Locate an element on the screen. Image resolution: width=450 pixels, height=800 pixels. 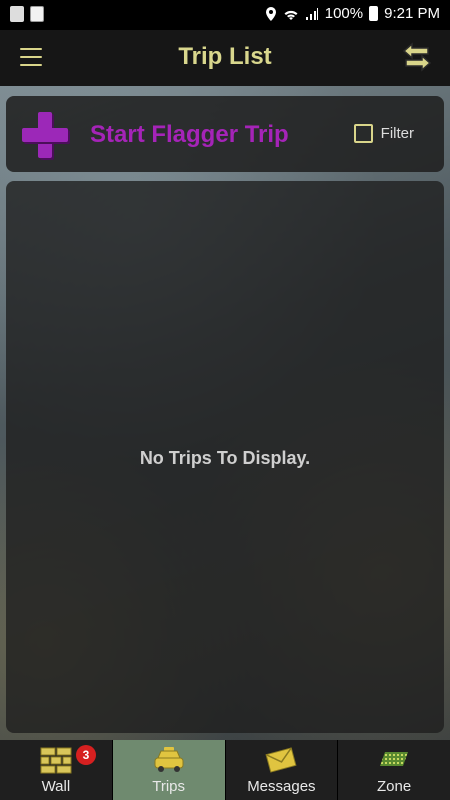
tab-messages: Messages is located at coordinates (282, 770).